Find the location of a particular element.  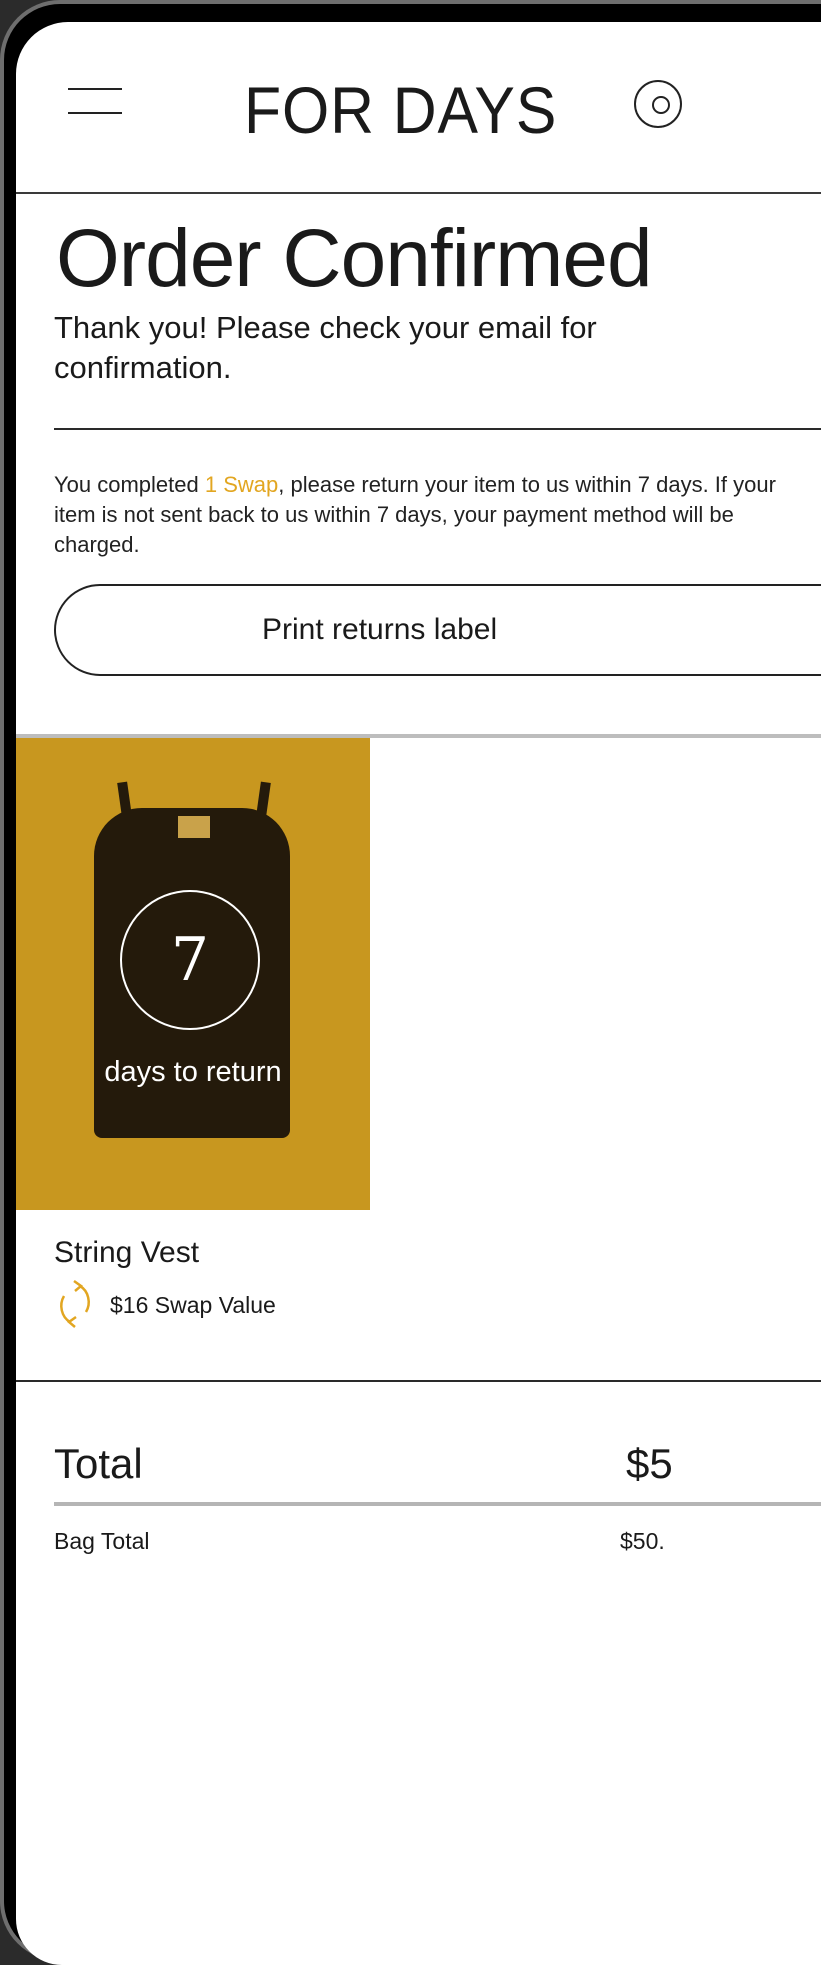

days-to-return-text: days to return is located at coordinates (193, 1072).